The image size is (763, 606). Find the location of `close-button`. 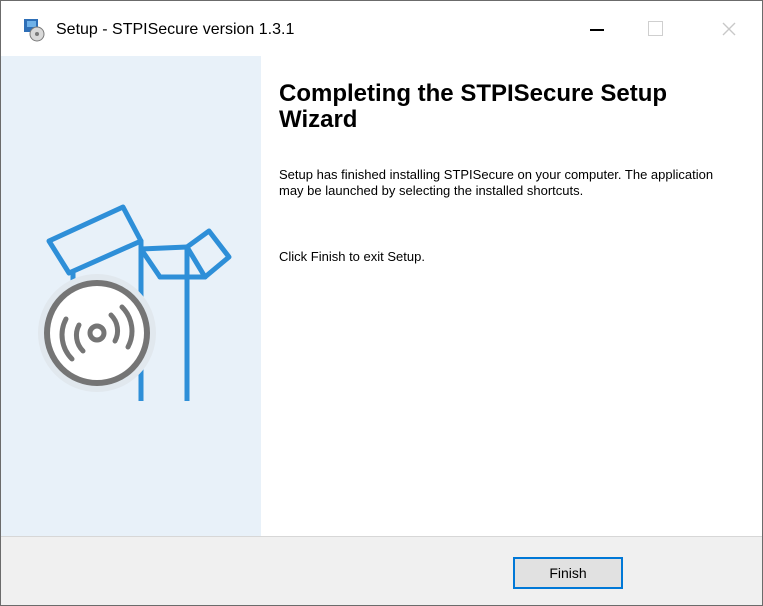

close-button is located at coordinates (729, 28).